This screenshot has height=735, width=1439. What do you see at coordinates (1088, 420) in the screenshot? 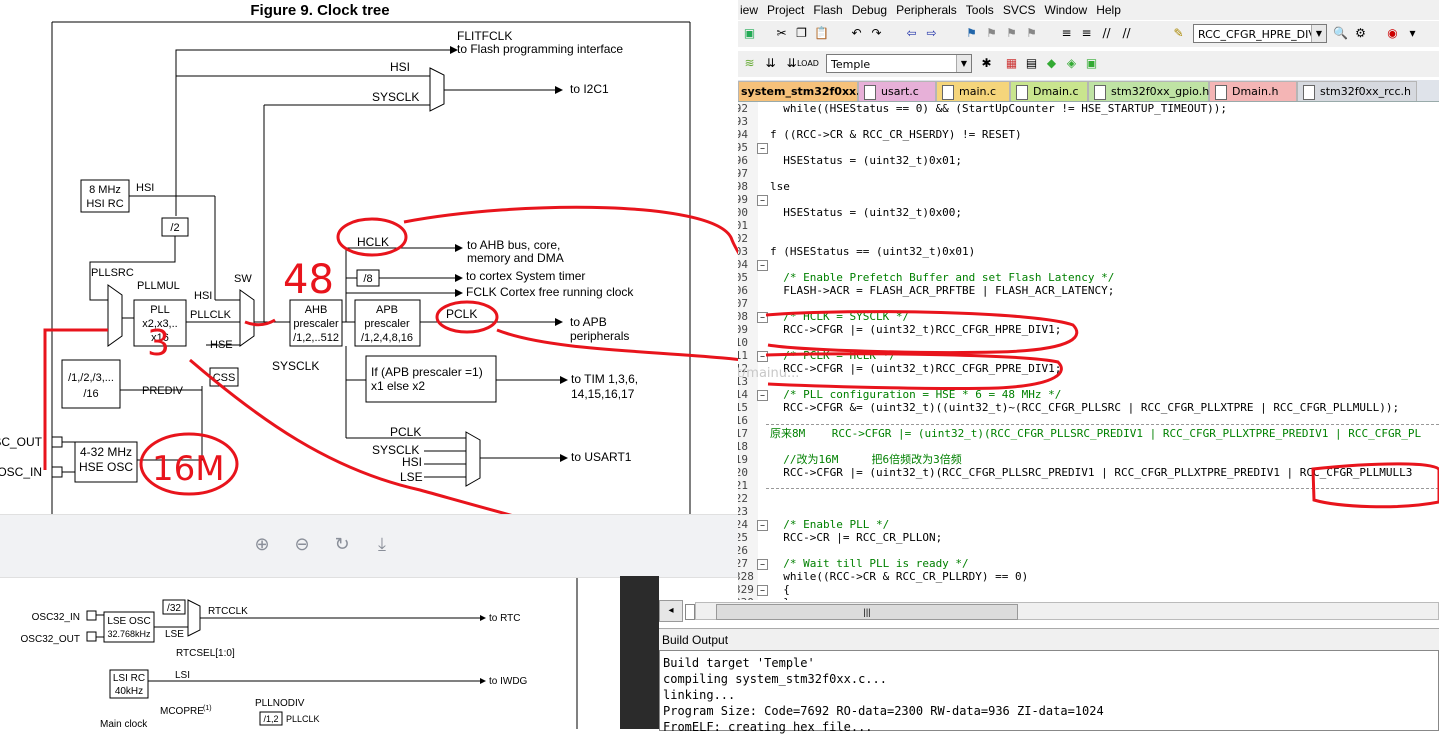
I see `code-line: 16` at bounding box center [1088, 420].